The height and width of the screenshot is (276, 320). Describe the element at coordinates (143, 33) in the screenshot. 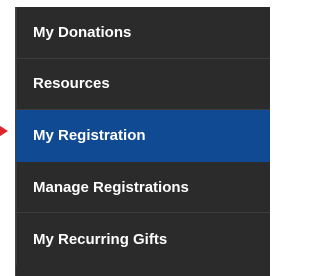

I see `menu-item-my-donations: My Donations` at that location.